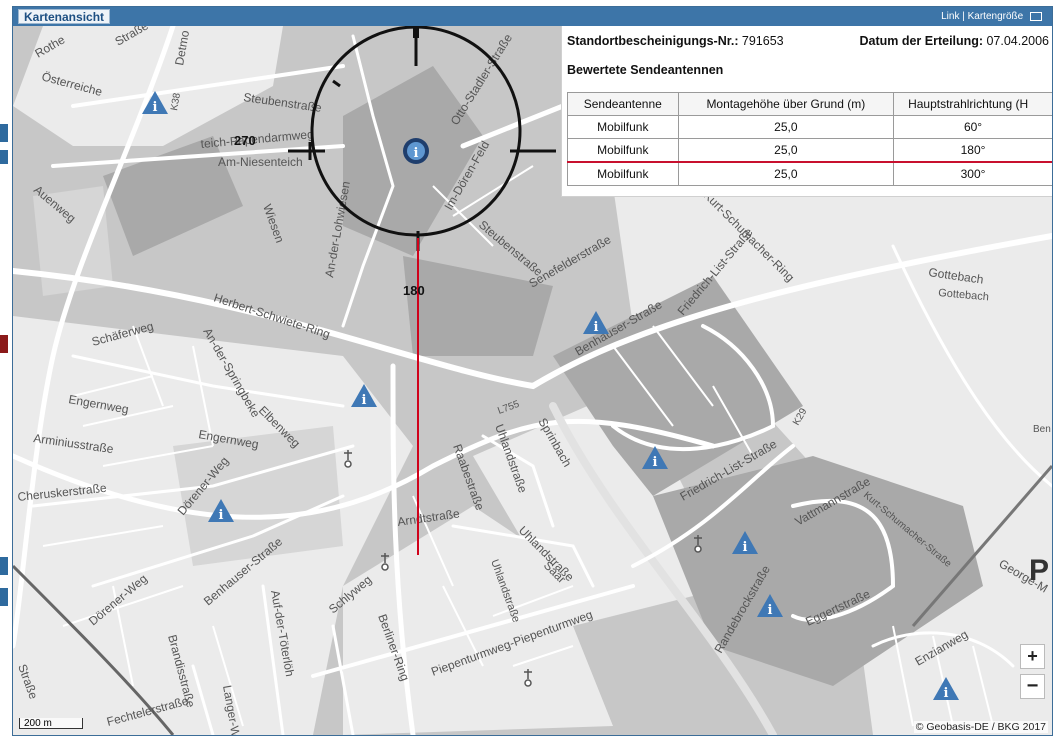  What do you see at coordinates (1017, 41) in the screenshot?
I see `date-value: 07.04.2006` at bounding box center [1017, 41].